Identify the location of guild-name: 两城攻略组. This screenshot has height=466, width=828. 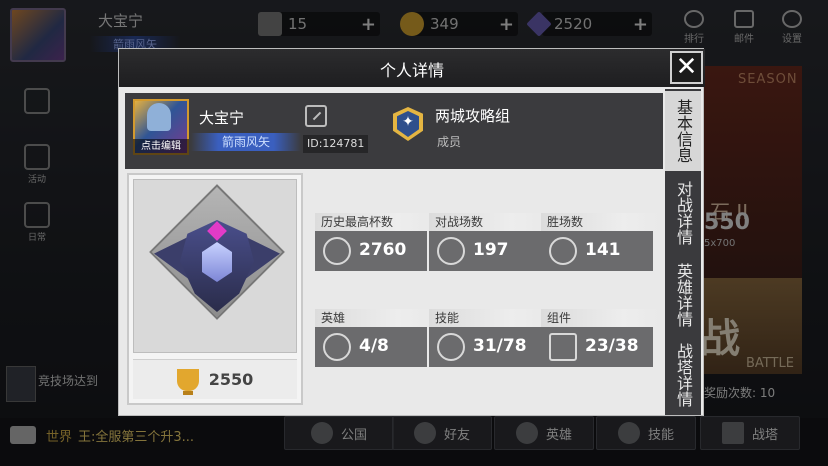
(472, 115).